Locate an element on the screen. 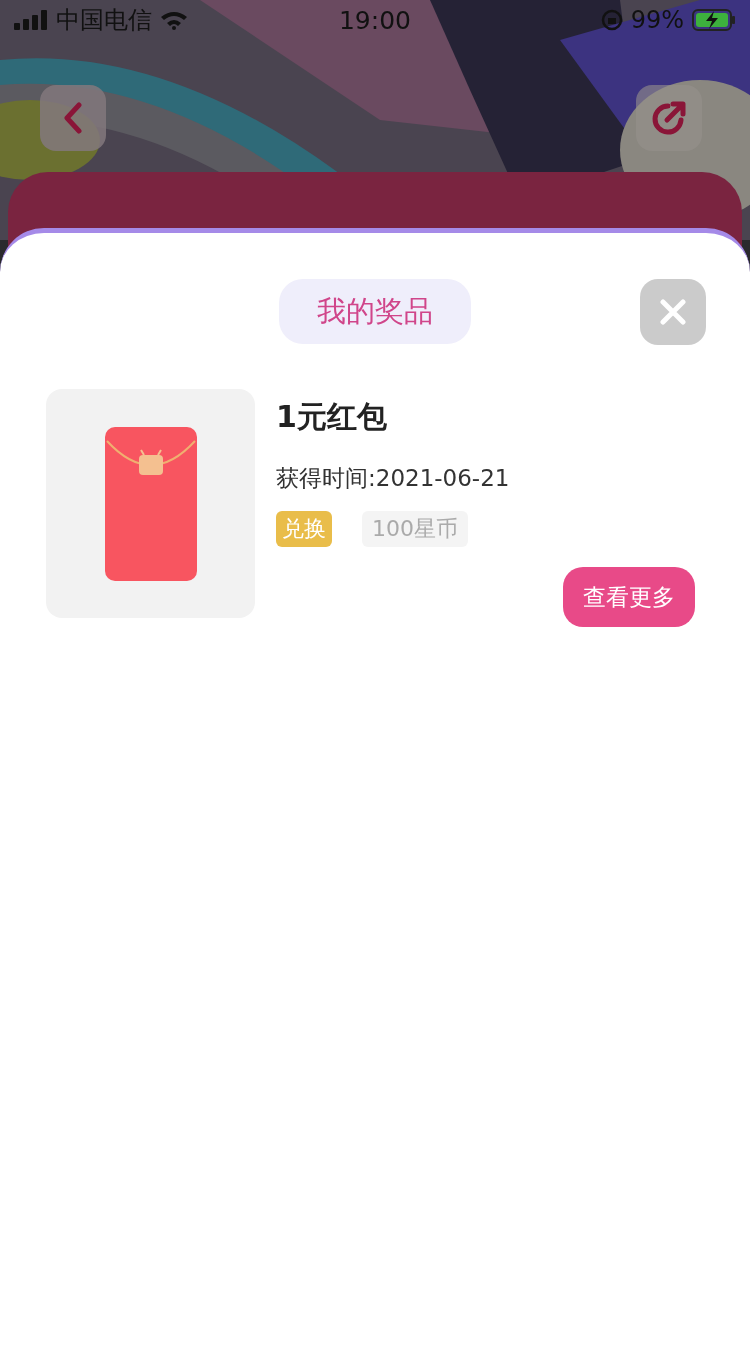  back-icon is located at coordinates (73, 118).